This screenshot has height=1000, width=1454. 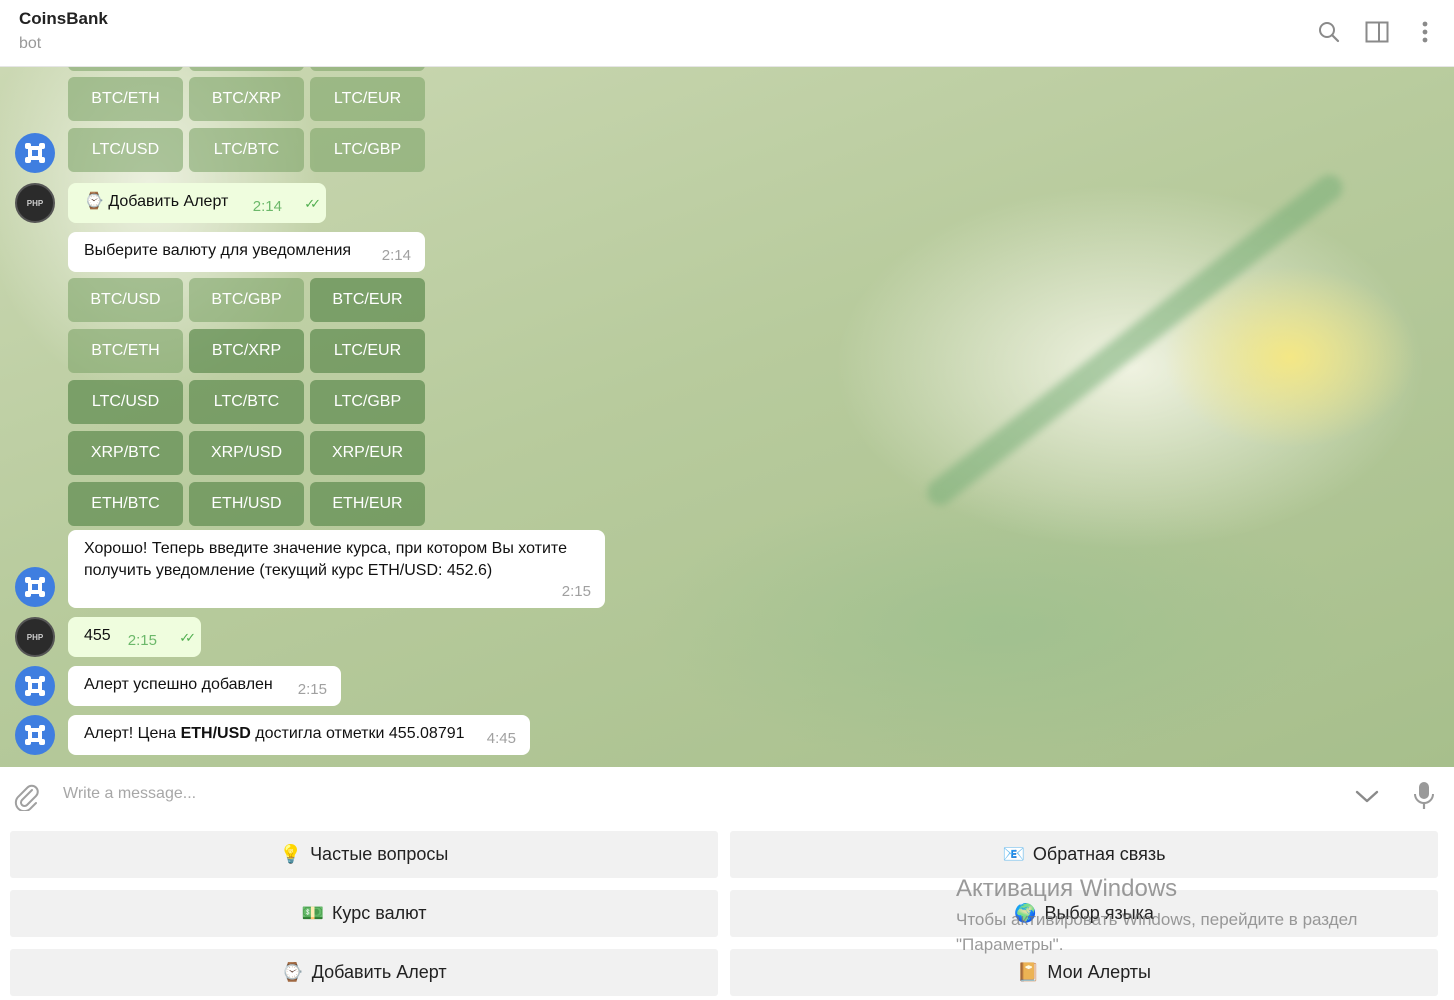 What do you see at coordinates (379, 972) in the screenshot?
I see `reply-button-label: Добавить Алерт` at bounding box center [379, 972].